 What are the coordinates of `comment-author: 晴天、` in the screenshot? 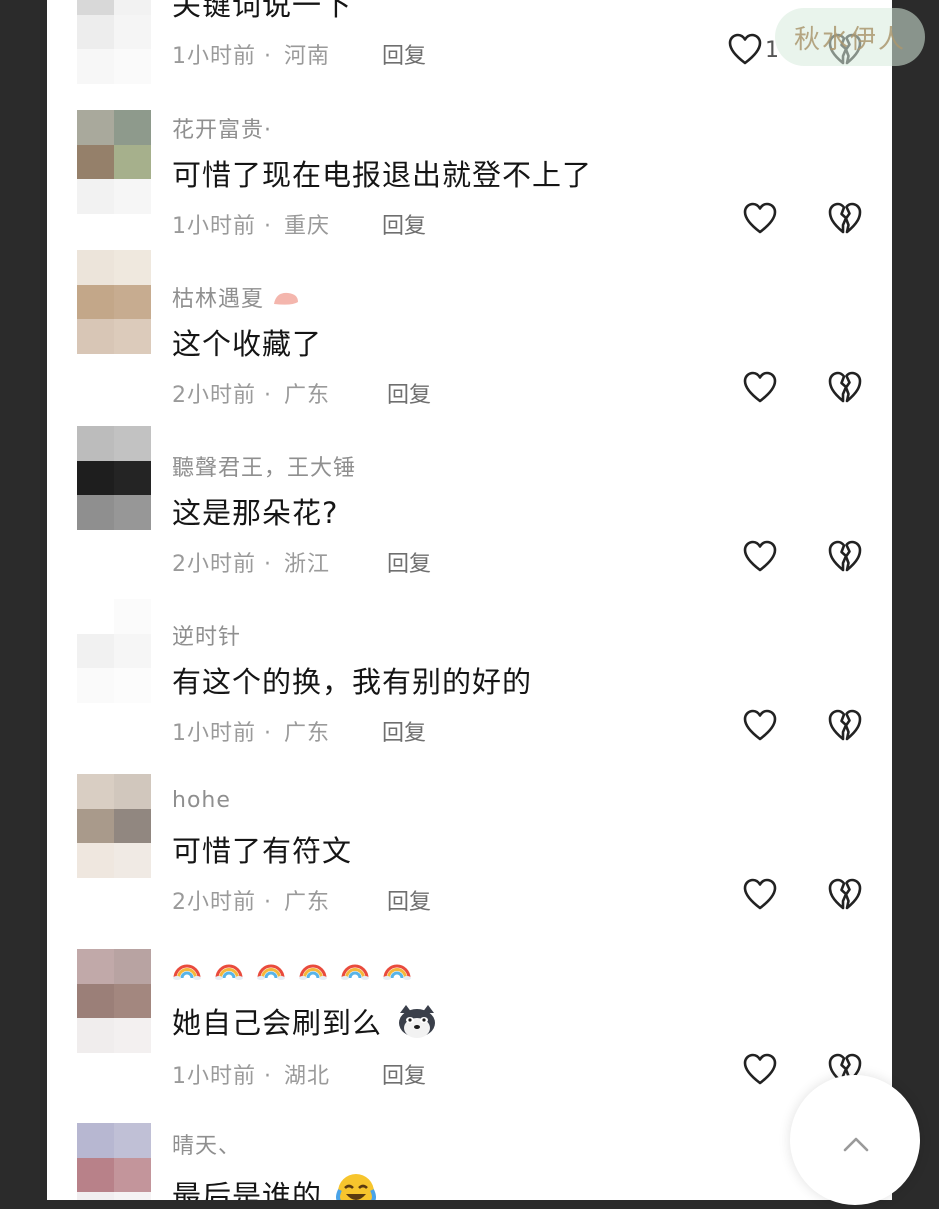 It's located at (206, 1144).